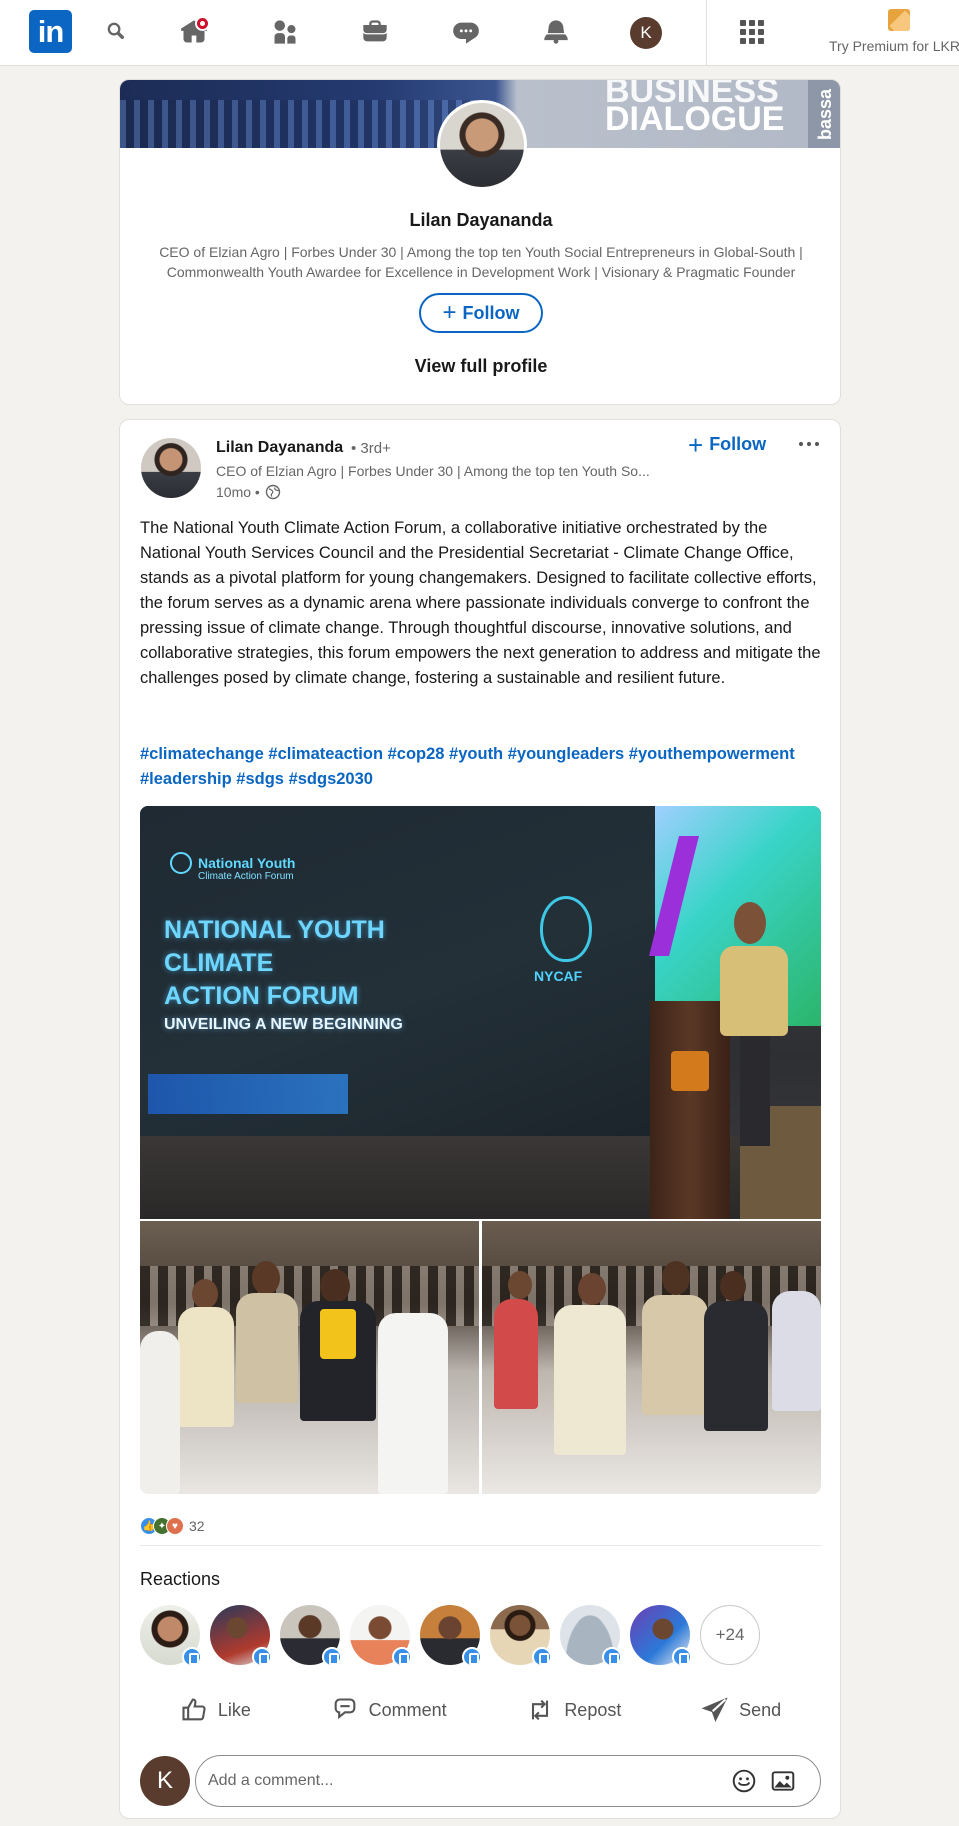 The width and height of the screenshot is (959, 1826). Describe the element at coordinates (247, 868) in the screenshot. I see `image-logo-text: National Youth Climate Action Forum` at that location.